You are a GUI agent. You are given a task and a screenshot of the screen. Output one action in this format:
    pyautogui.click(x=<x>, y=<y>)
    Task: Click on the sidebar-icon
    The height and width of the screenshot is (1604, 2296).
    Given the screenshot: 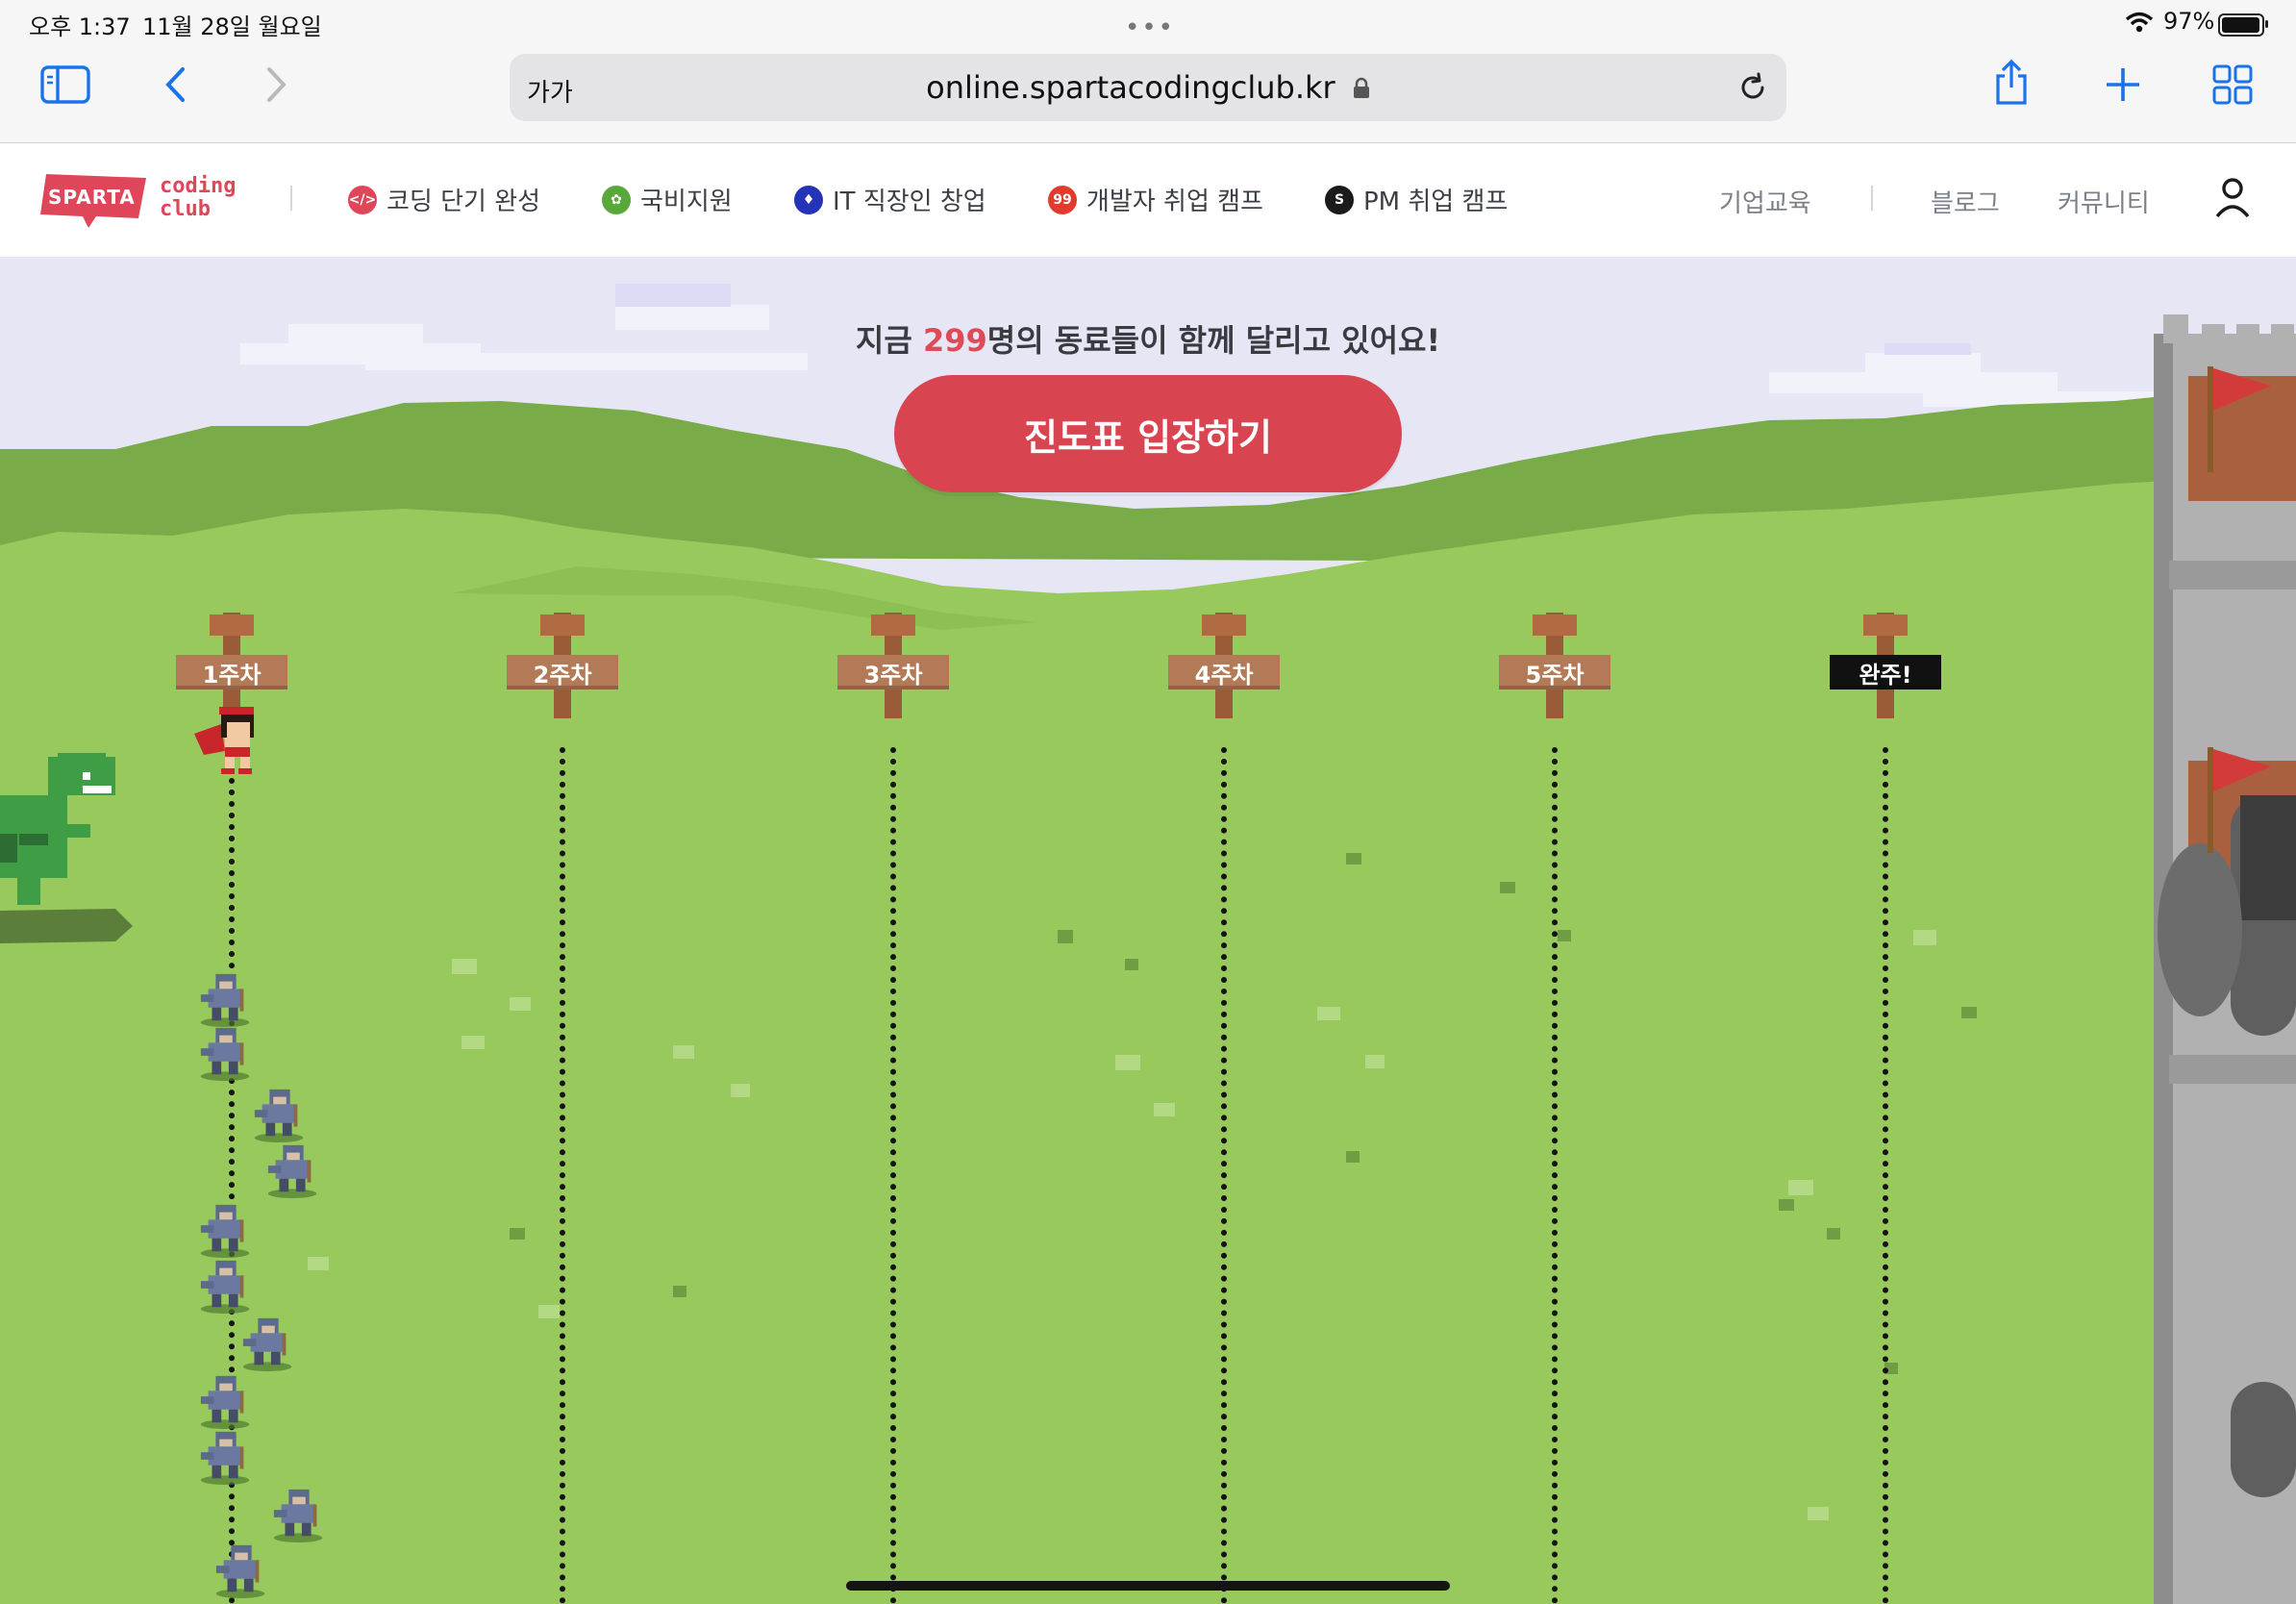 What is the action you would take?
    pyautogui.click(x=65, y=84)
    